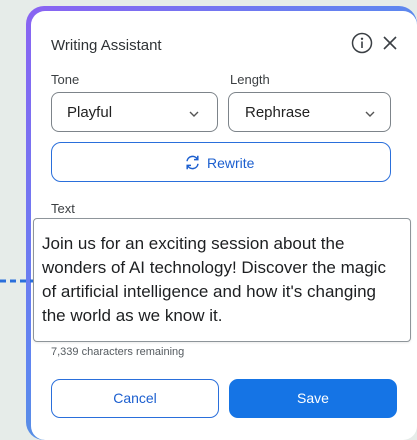  What do you see at coordinates (106, 45) in the screenshot?
I see `dialog-title: Writing Assistant` at bounding box center [106, 45].